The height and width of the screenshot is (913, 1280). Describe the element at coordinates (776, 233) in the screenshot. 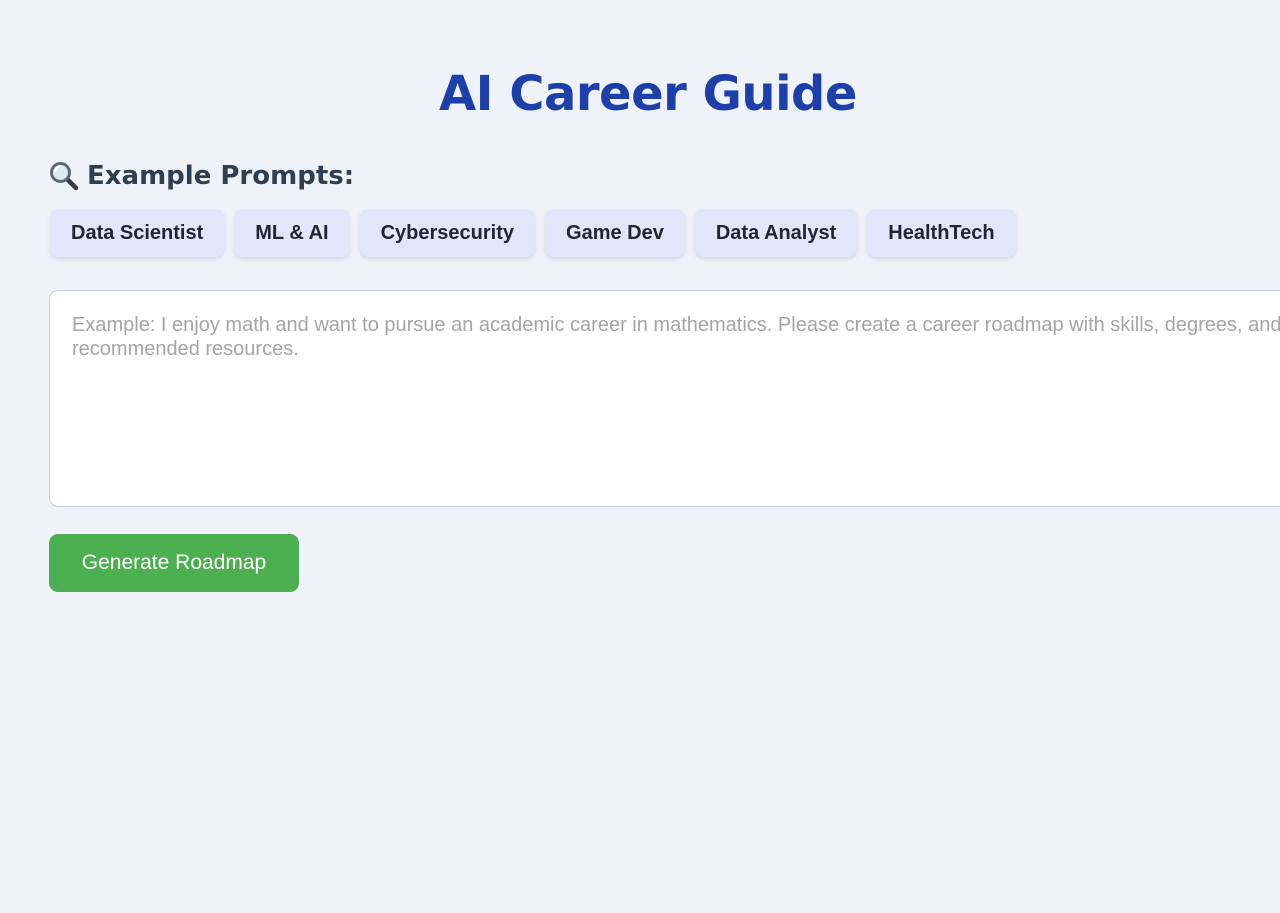

I see `prompt-chip-data-analyst: Data Analyst` at that location.